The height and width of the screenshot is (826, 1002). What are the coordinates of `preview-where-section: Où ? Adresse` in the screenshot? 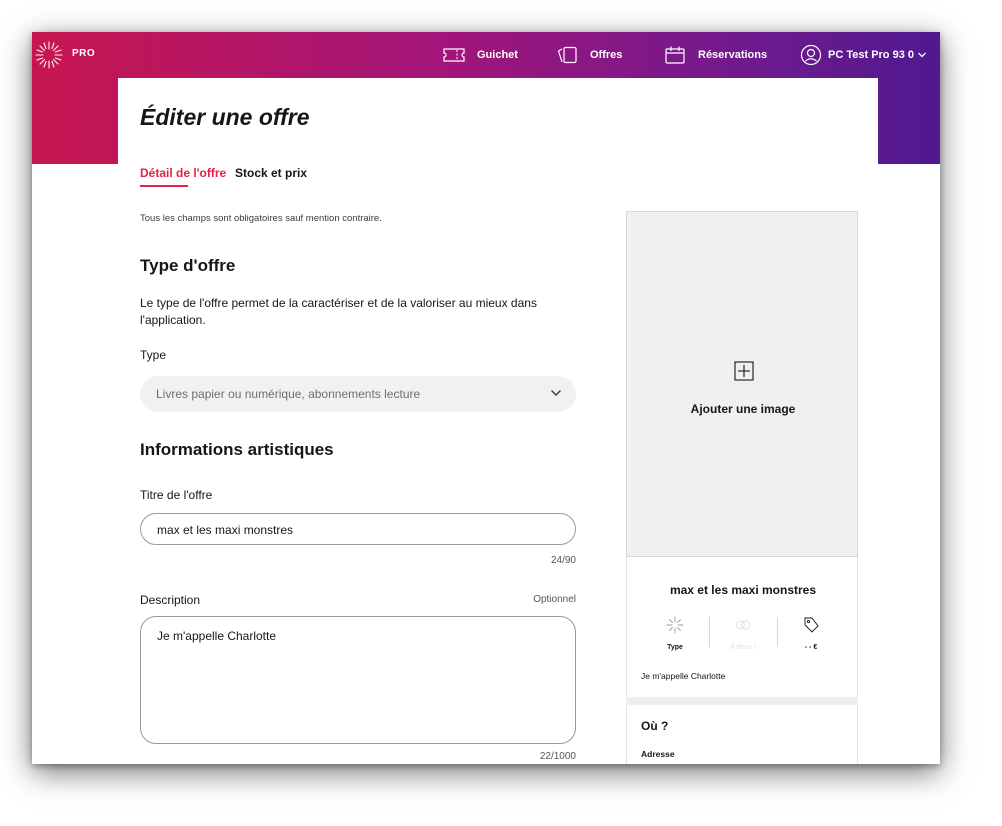 It's located at (742, 734).